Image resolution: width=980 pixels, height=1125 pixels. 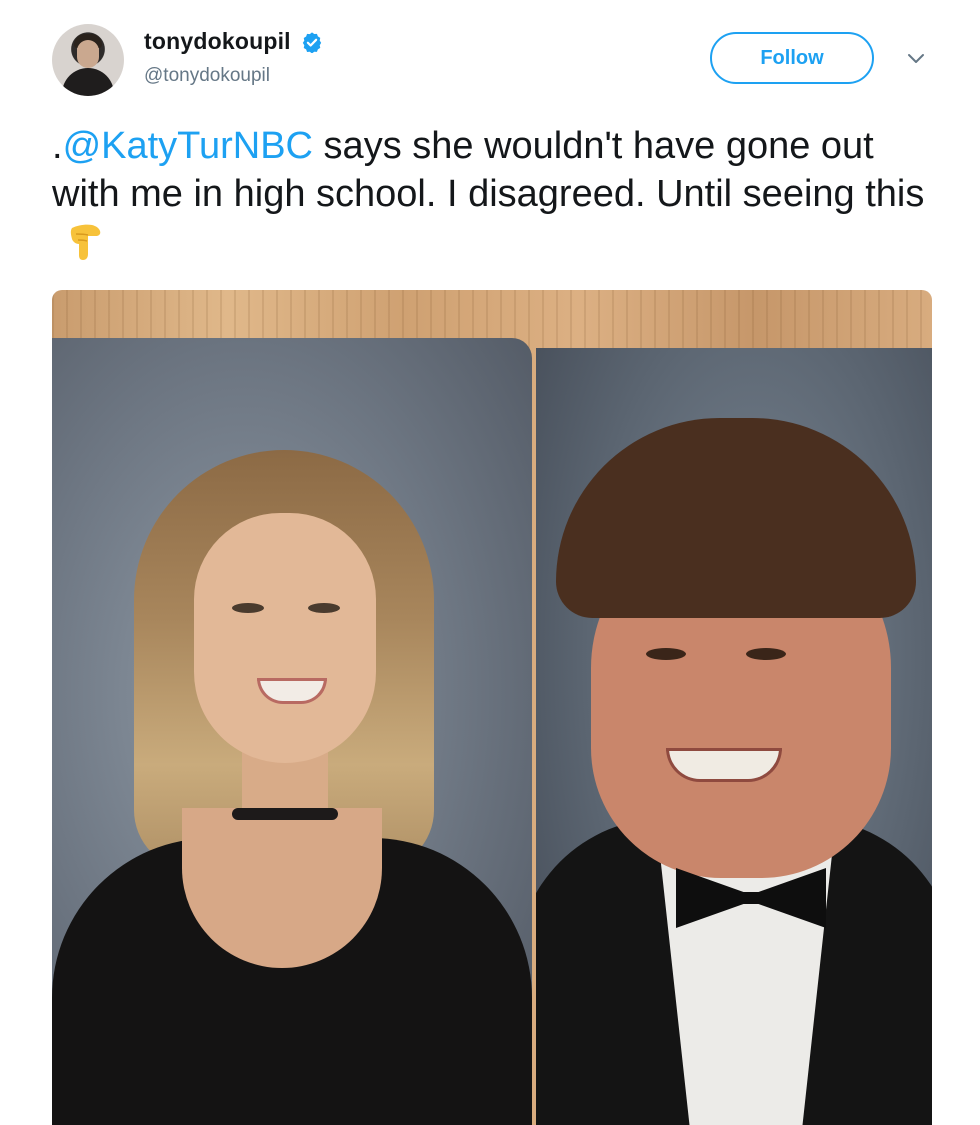 I want to click on avatar-suit, so click(x=88, y=82).